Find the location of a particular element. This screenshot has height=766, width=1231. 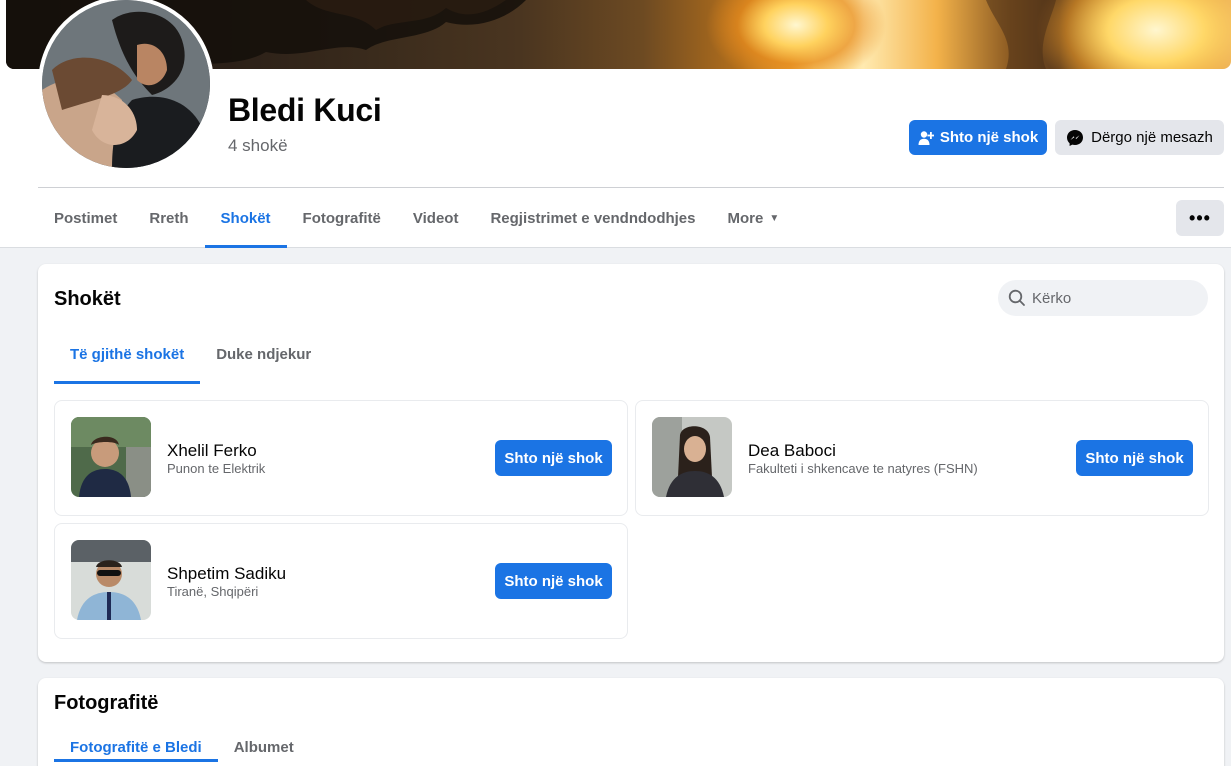

search-icon is located at coordinates (1016, 297).